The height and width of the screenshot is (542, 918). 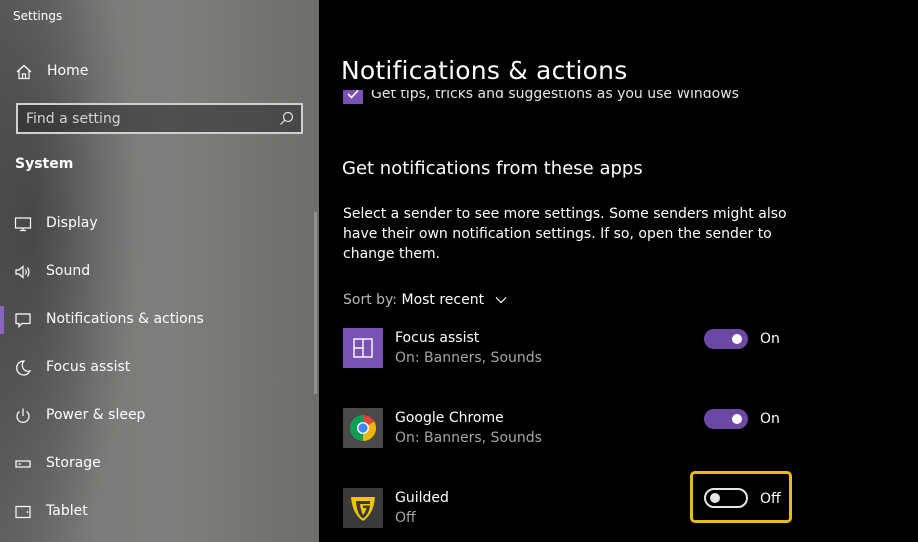 What do you see at coordinates (23, 272) in the screenshot?
I see `speaker-icon` at bounding box center [23, 272].